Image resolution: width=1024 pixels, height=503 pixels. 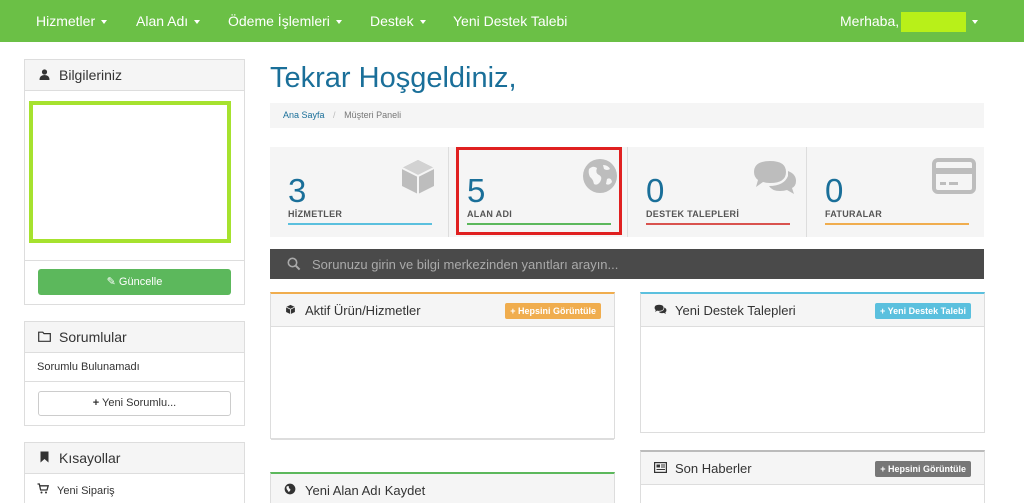 I want to click on nav-domains: Alan Adı, so click(x=168, y=21).